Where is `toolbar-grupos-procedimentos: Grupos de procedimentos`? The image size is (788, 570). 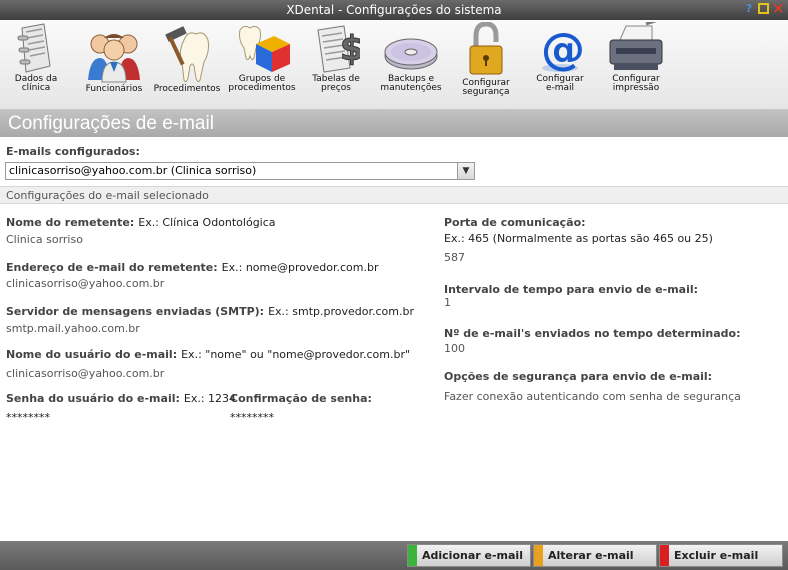 toolbar-grupos-procedimentos: Grupos de procedimentos is located at coordinates (262, 57).